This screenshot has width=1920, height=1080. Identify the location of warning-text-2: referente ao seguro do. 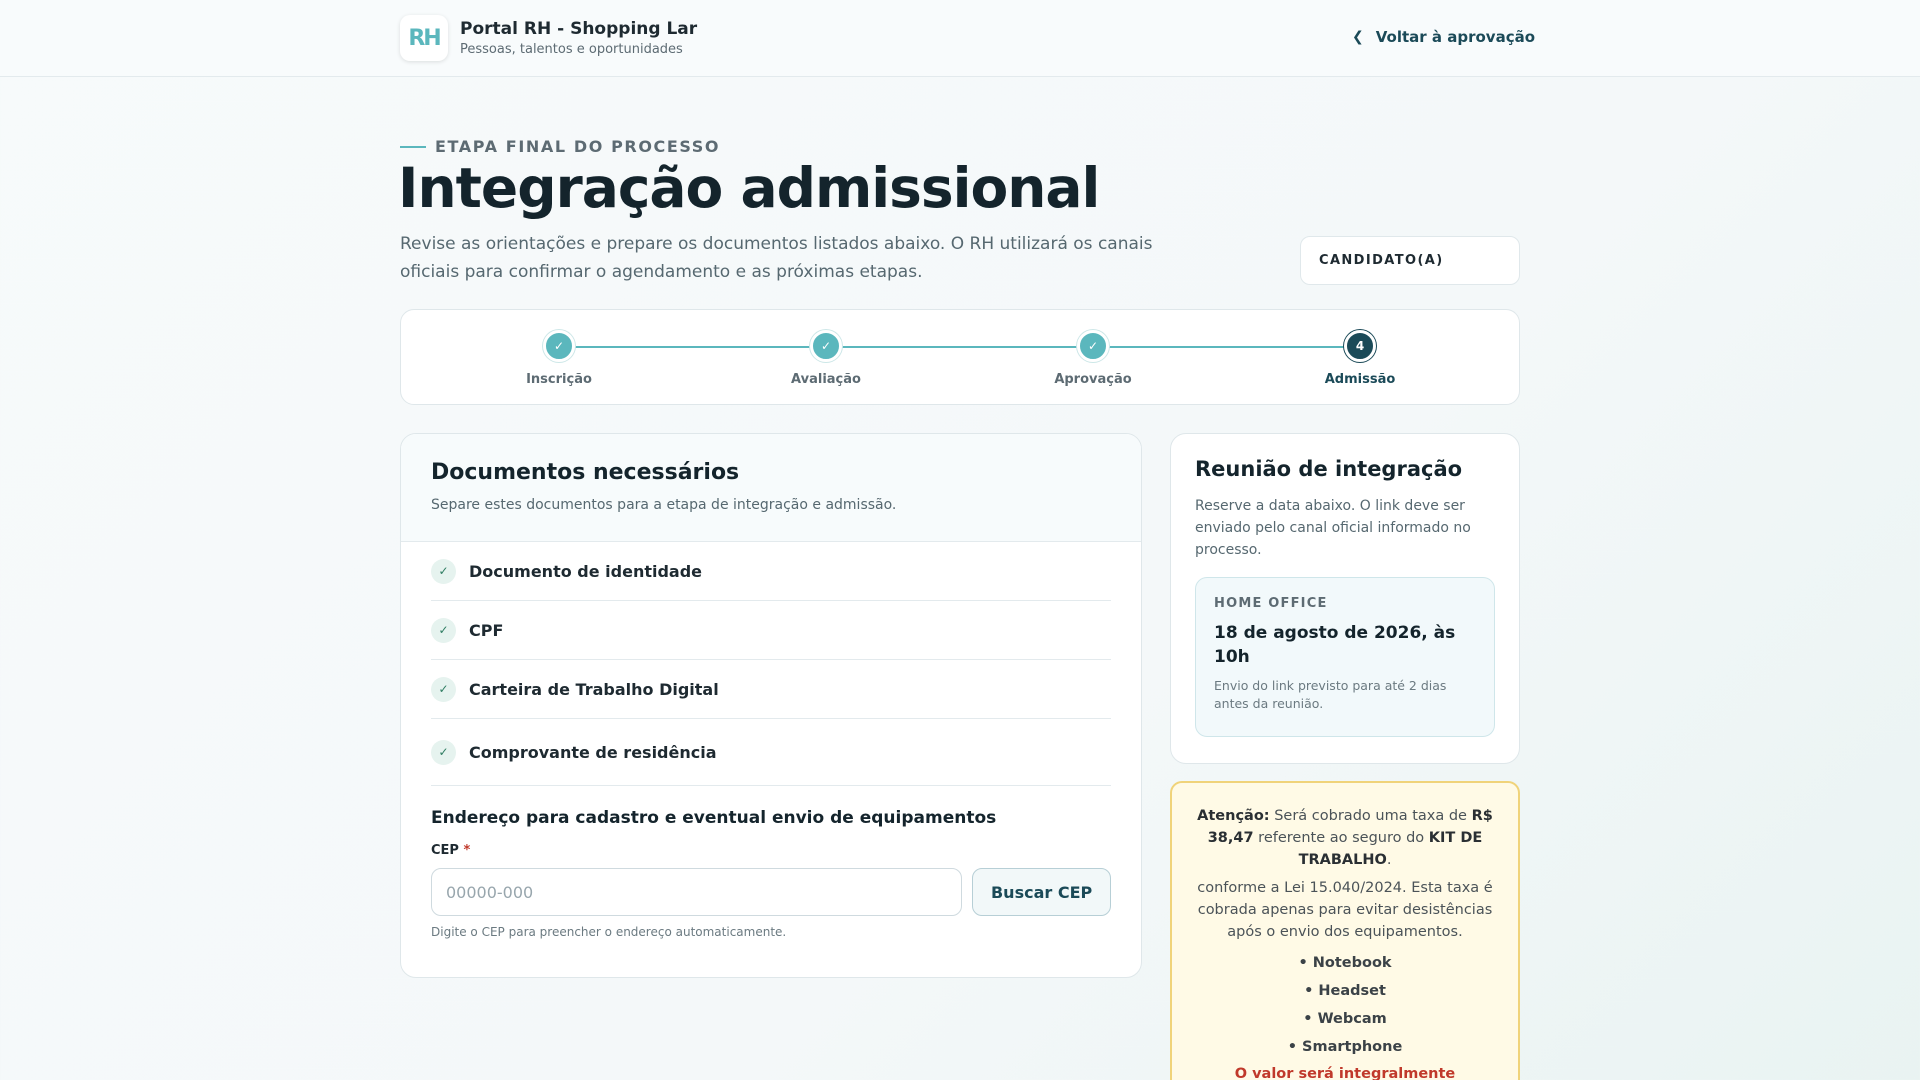
(1341, 838).